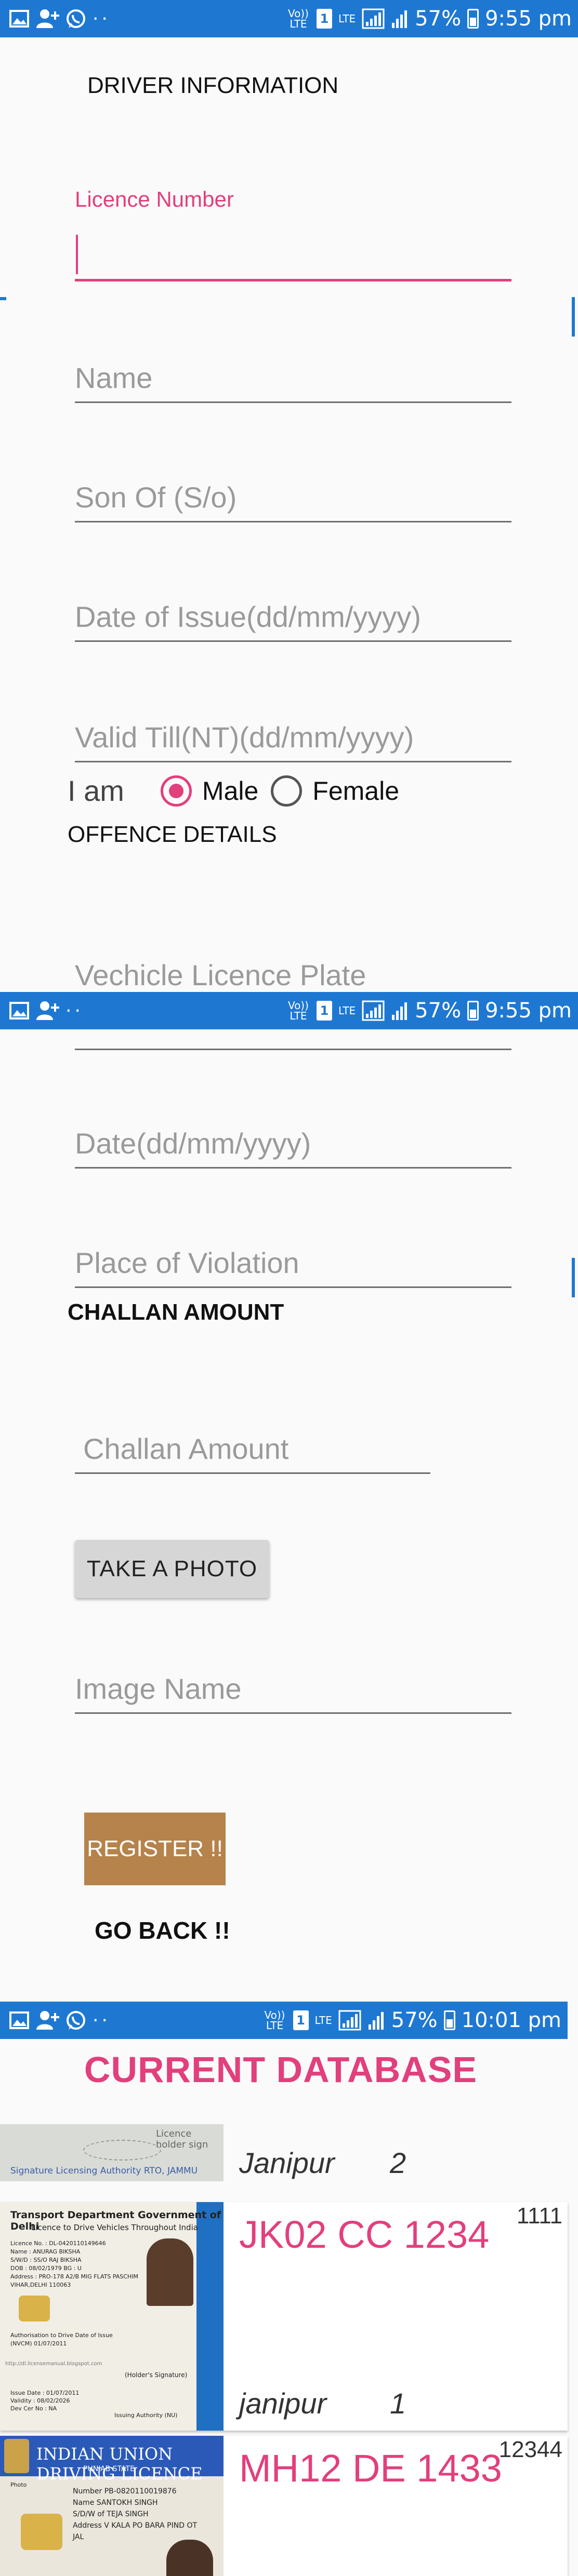 This screenshot has width=578, height=2576. What do you see at coordinates (38, 2343) in the screenshot?
I see `licence-class: (NVCM) 01/07/2011` at bounding box center [38, 2343].